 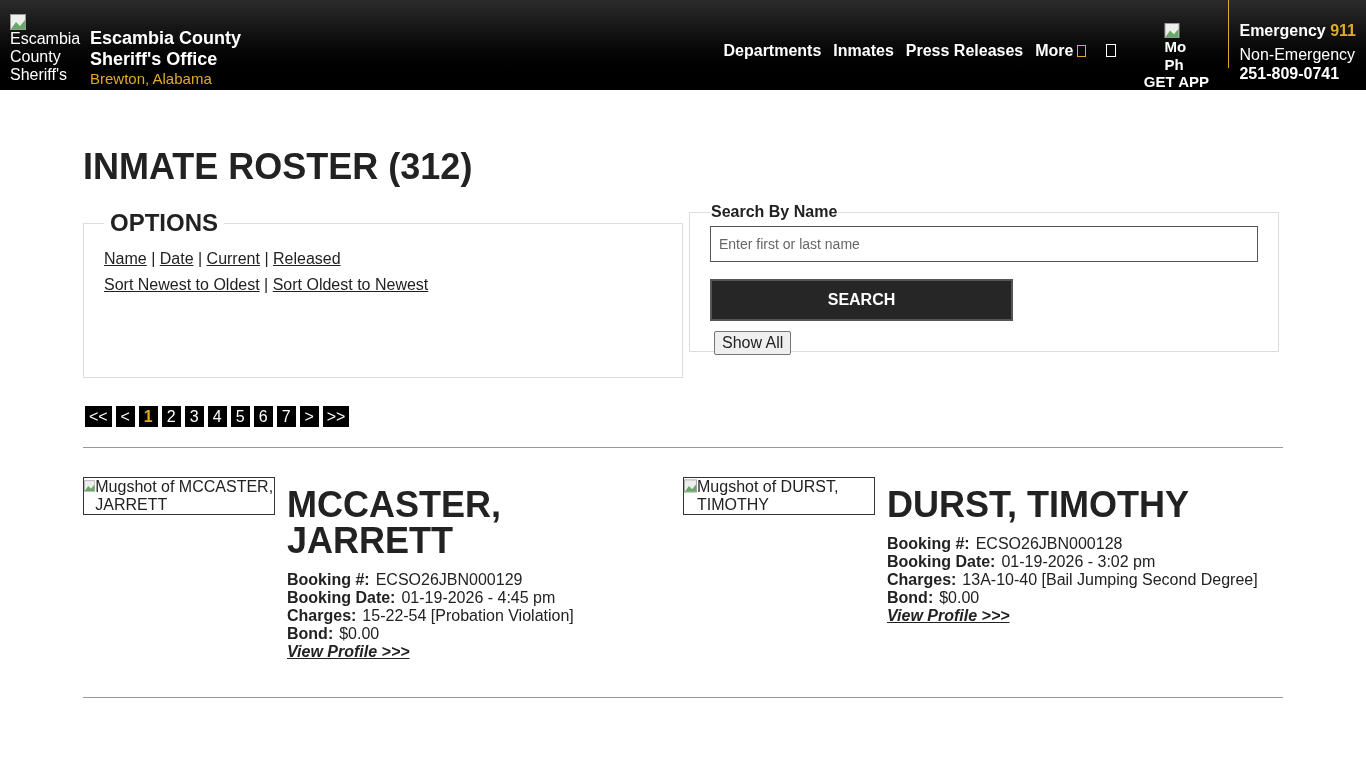 I want to click on sort-link: Current, so click(x=233, y=258).